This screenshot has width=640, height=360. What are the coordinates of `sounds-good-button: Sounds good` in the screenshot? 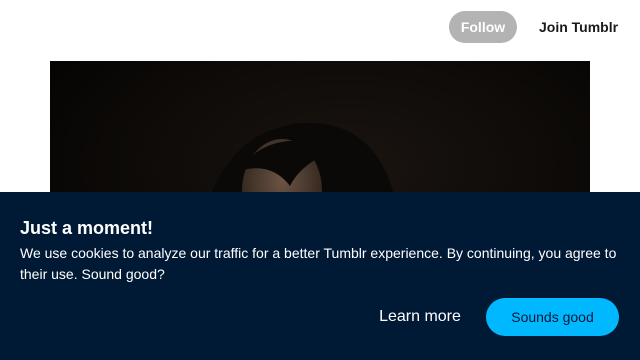 It's located at (552, 317).